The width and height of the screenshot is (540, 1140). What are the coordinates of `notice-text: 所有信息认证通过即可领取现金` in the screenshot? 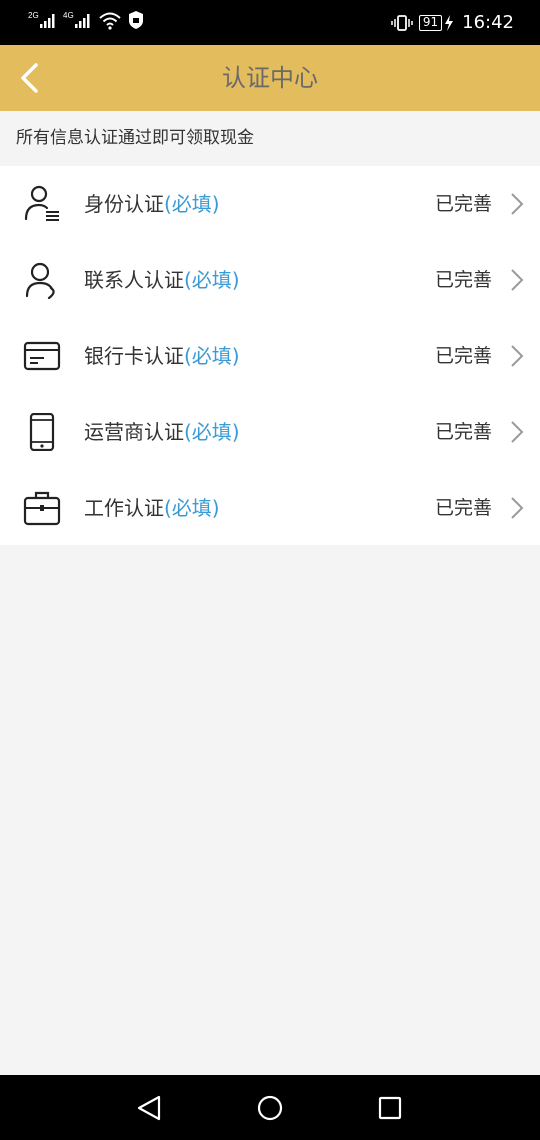 It's located at (270, 138).